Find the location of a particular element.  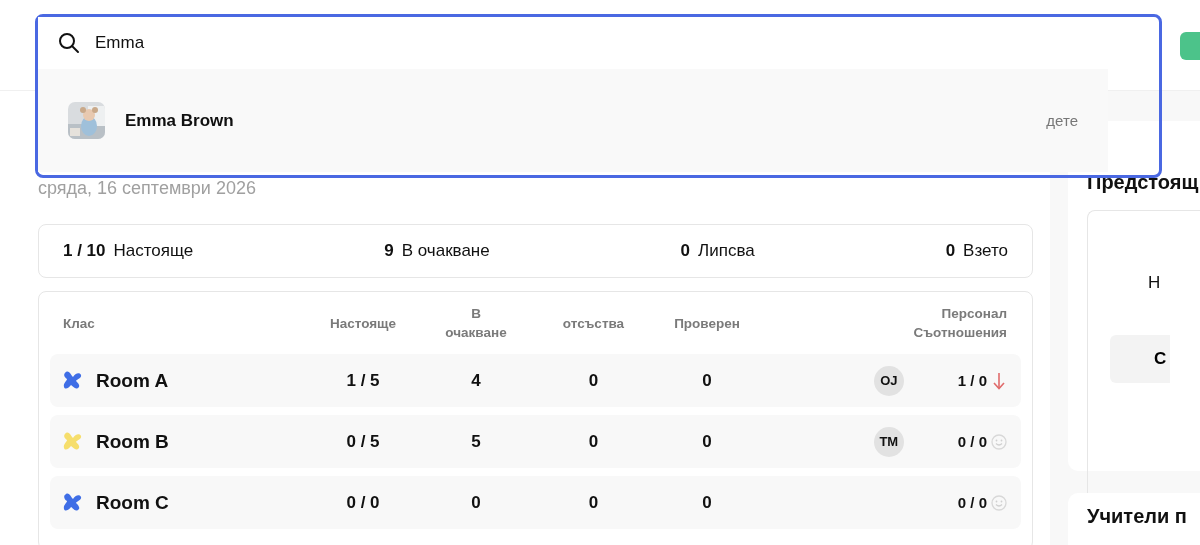

date-text: сряда, 16 септември 2026 is located at coordinates (147, 189).